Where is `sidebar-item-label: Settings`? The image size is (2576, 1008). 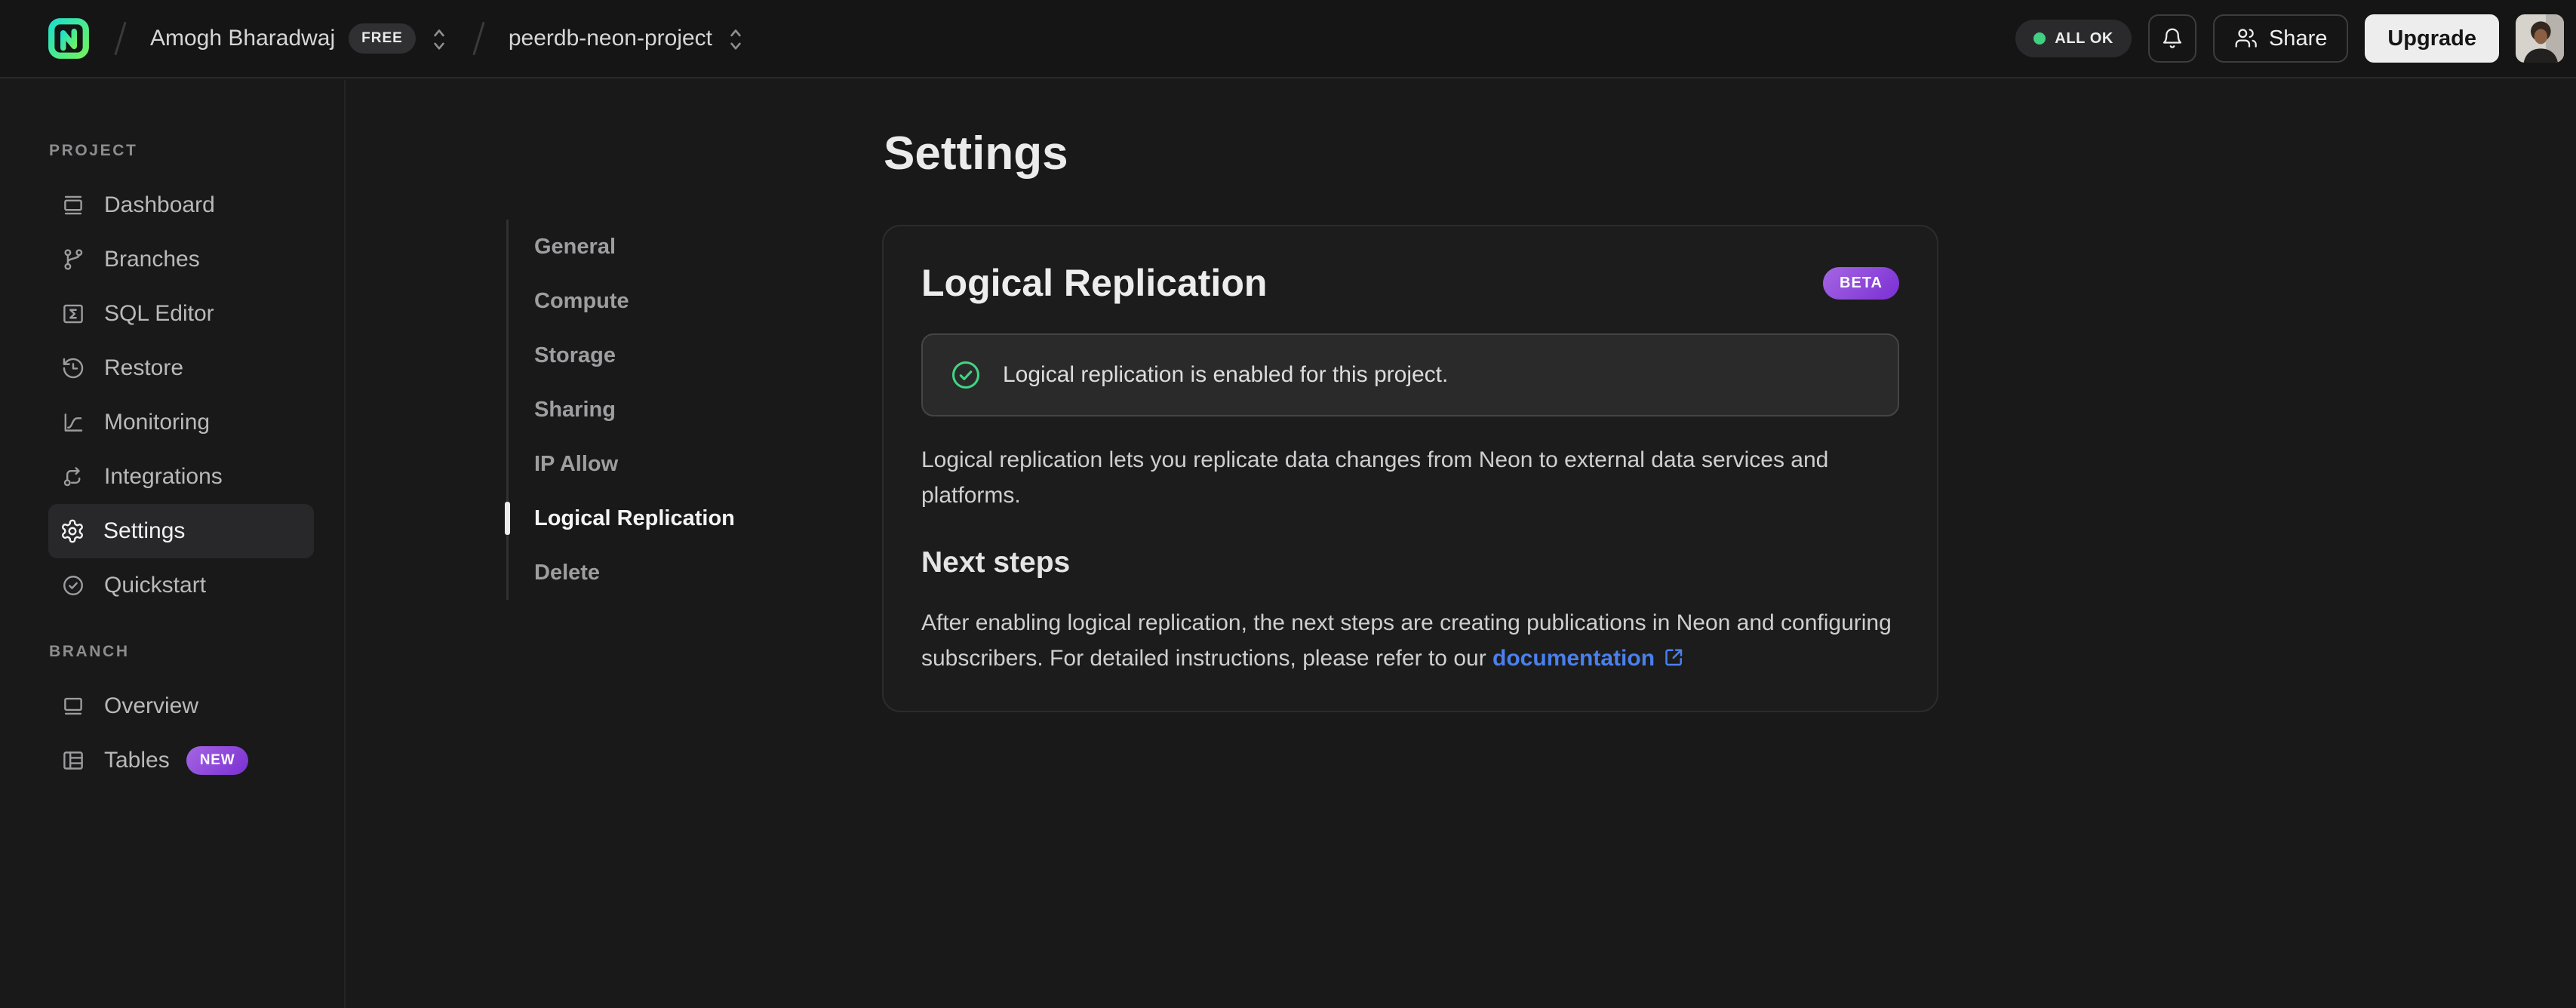
sidebar-item-label: Settings is located at coordinates (144, 530).